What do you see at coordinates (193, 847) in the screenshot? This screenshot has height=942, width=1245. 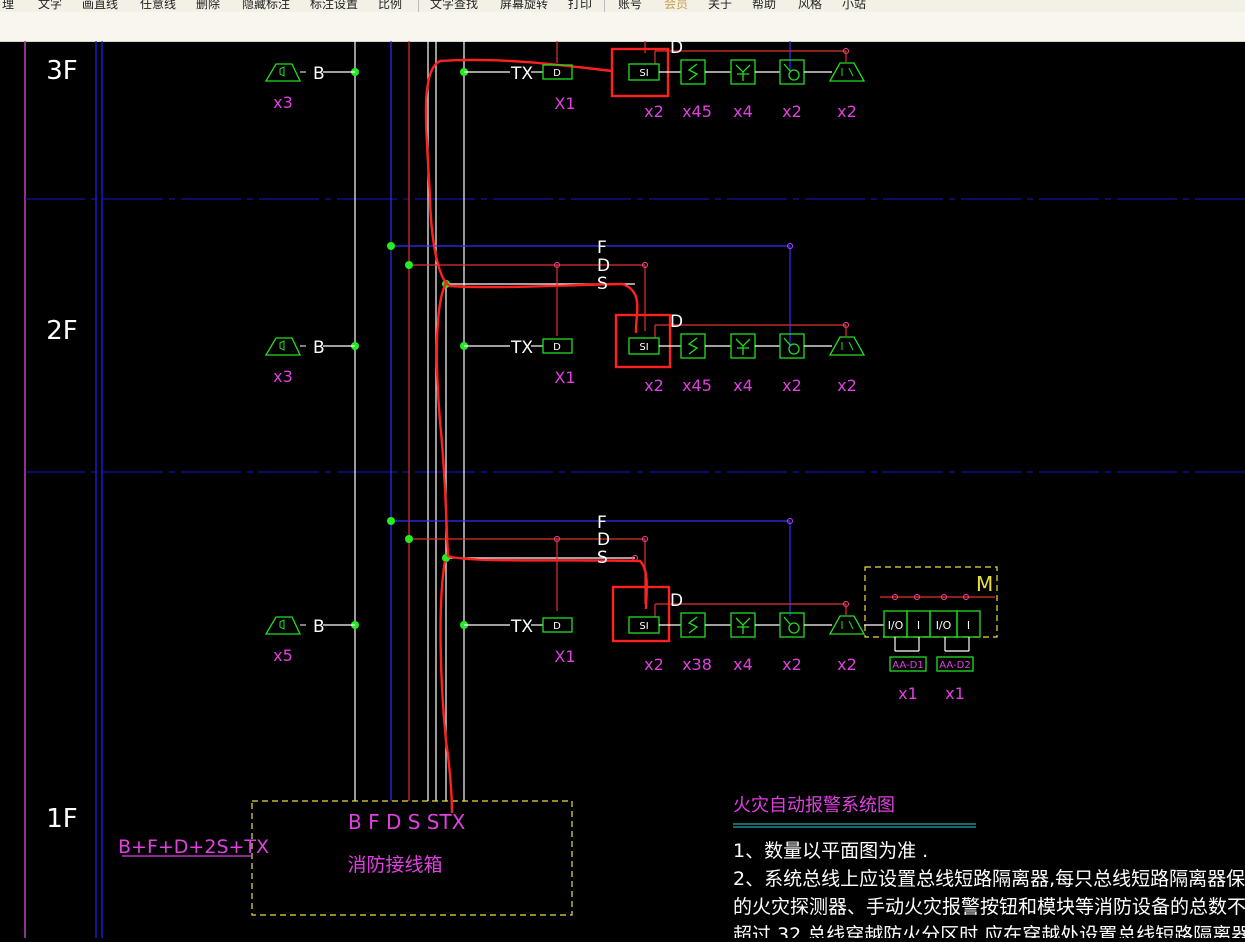 I see `riser-formula: B+F+D+2S+TX` at bounding box center [193, 847].